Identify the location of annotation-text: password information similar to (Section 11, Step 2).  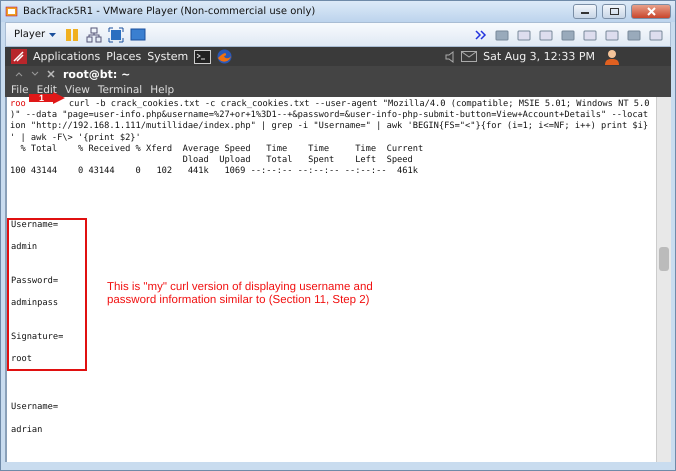
(238, 301).